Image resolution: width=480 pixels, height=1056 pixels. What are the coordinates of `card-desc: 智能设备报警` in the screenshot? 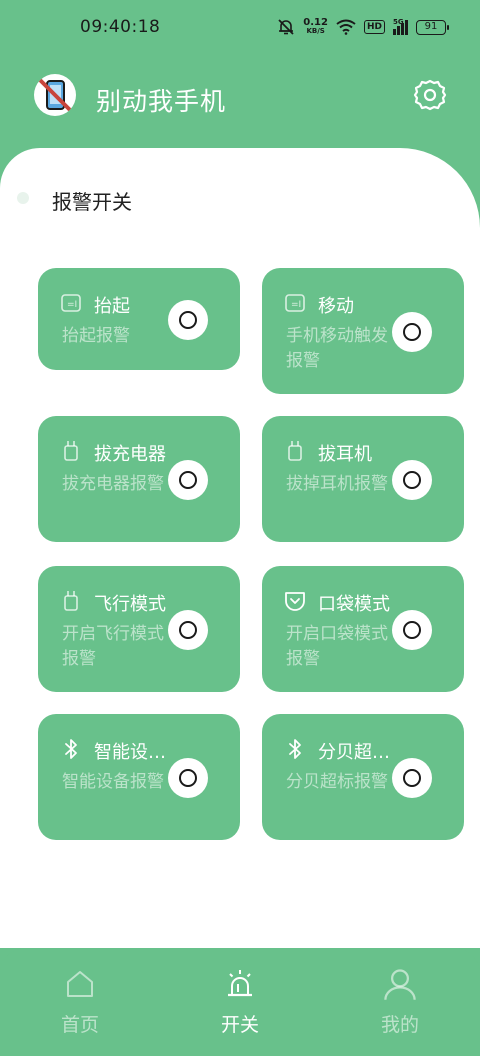 It's located at (113, 782).